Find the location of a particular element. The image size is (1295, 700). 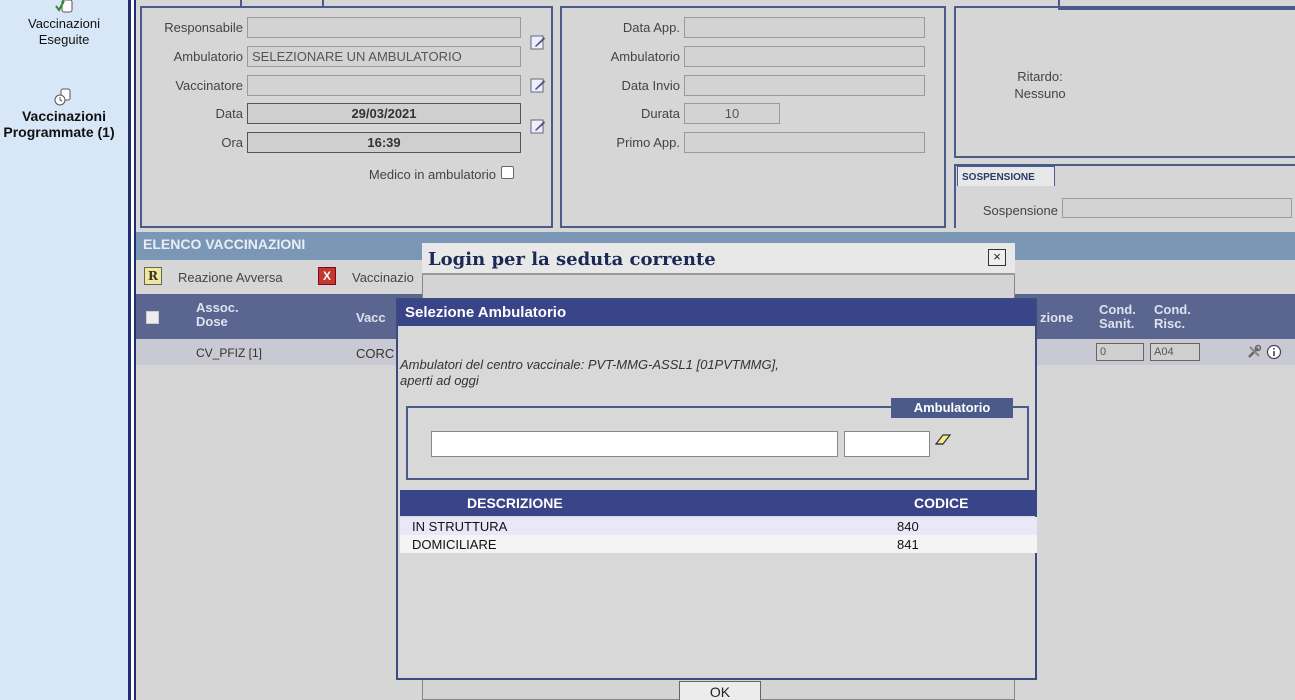

primo-app-label: Primo App. is located at coordinates (648, 142).